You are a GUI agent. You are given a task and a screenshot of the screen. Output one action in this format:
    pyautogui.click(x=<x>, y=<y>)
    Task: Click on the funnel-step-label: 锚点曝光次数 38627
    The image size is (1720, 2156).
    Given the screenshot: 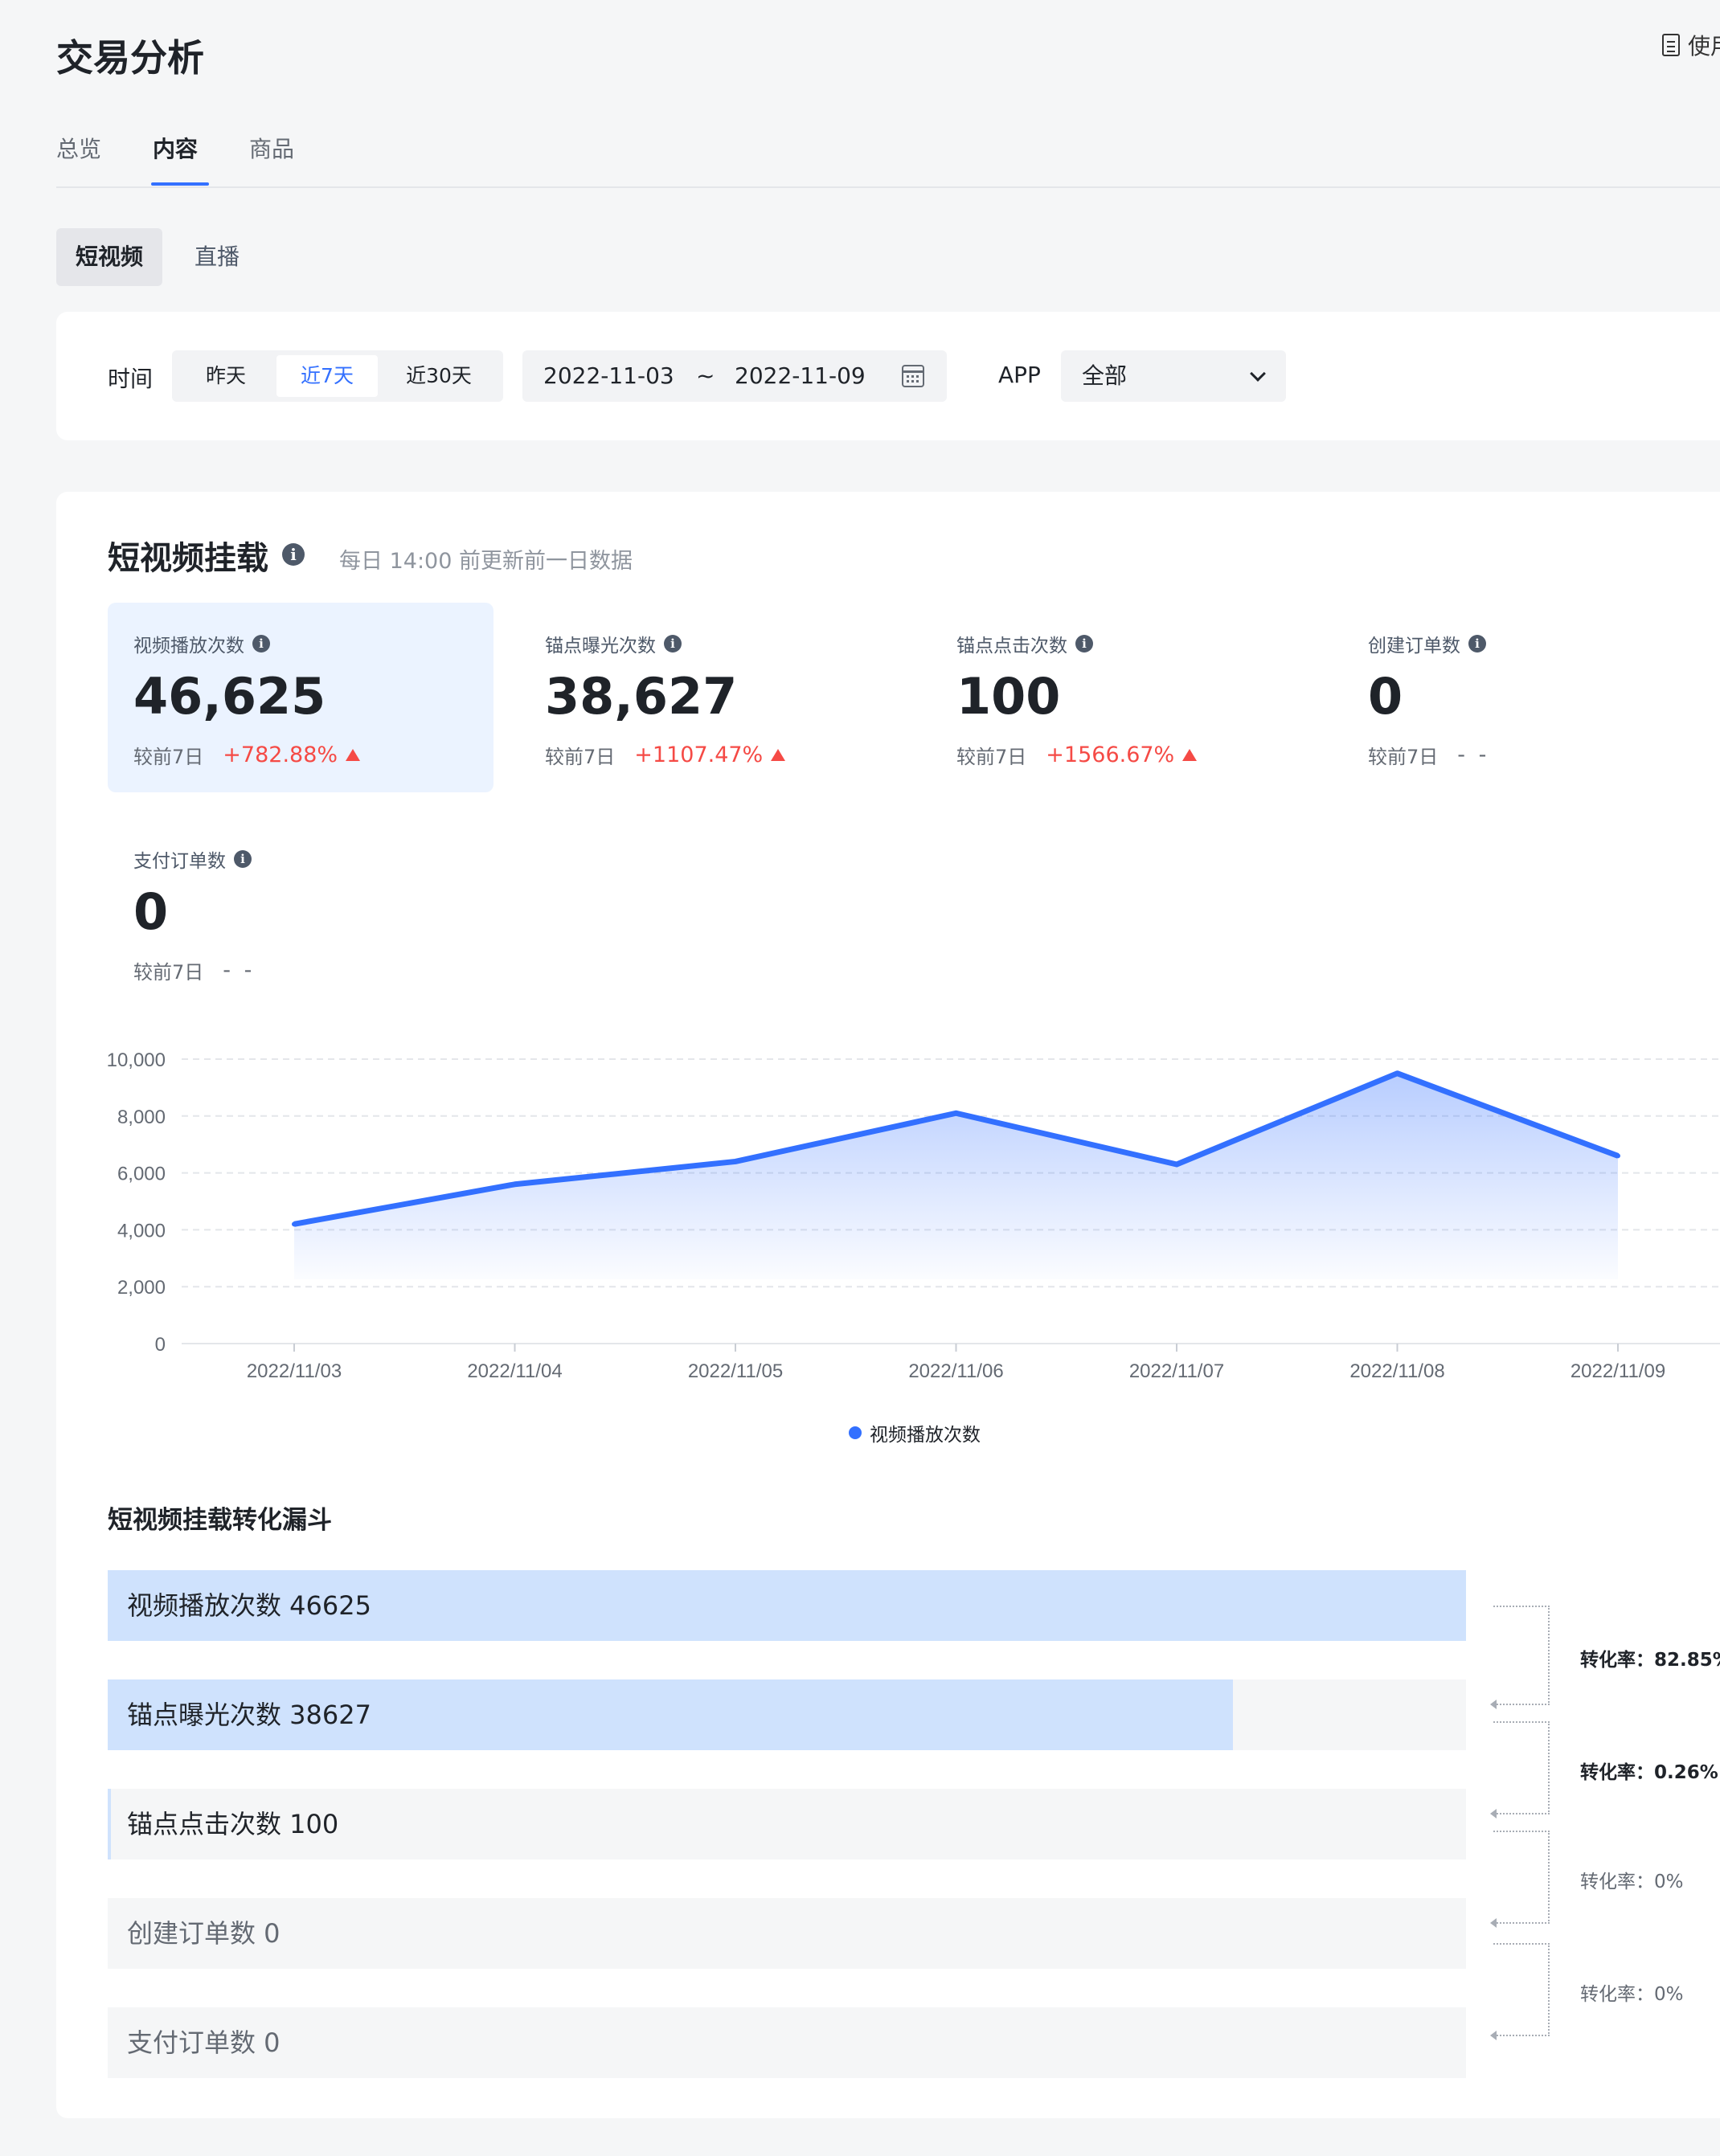 What is the action you would take?
    pyautogui.click(x=249, y=1715)
    